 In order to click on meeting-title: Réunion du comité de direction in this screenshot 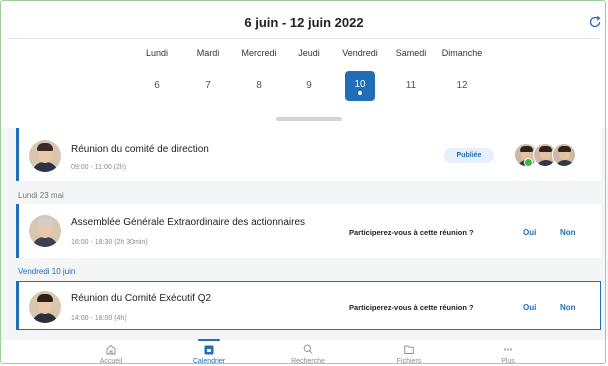, I will do `click(140, 149)`.